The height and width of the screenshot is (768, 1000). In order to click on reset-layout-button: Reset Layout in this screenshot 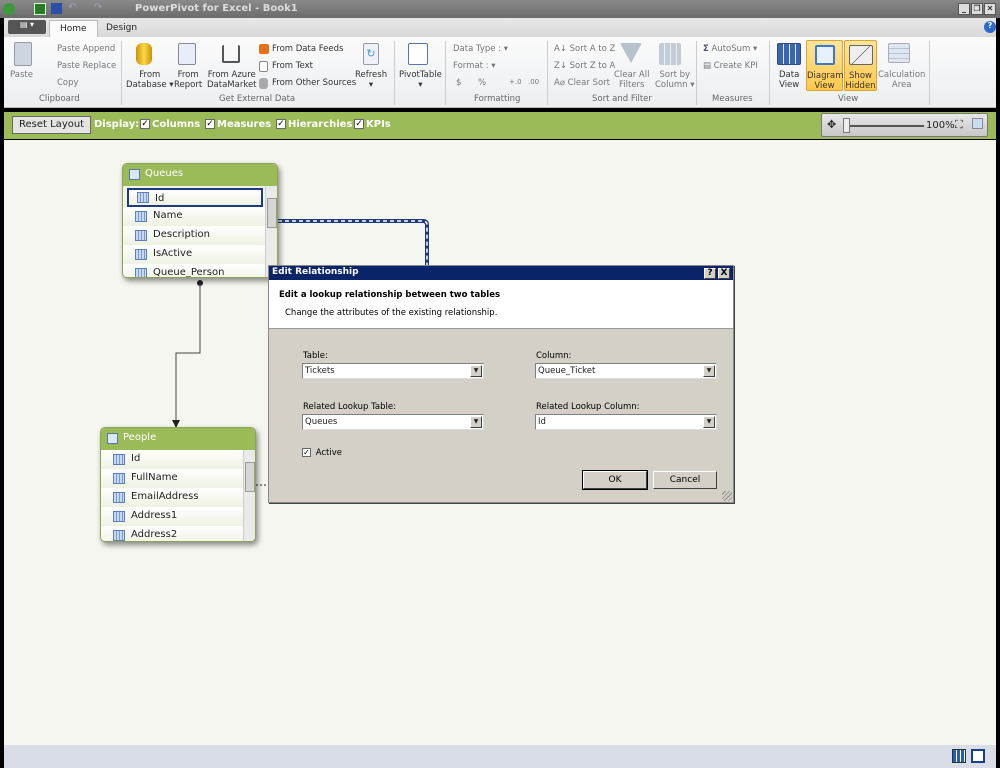, I will do `click(52, 125)`.